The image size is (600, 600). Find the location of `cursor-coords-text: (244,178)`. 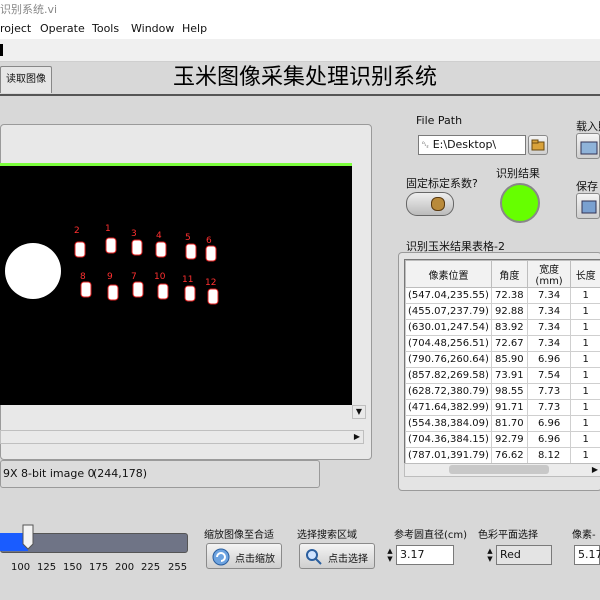

cursor-coords-text: (244,178) is located at coordinates (120, 473).